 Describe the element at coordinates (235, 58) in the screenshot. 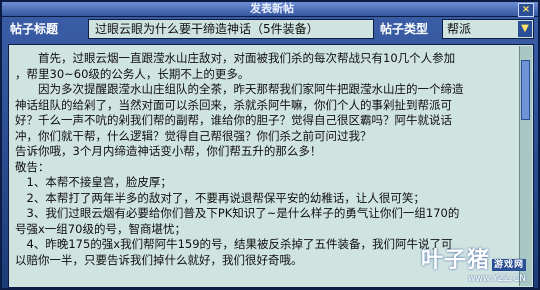

I see `body-line: 首先，过眼云烟一直跟滢水山庄敌对，对面被我们杀的每次帮战只有10几个人参加` at that location.